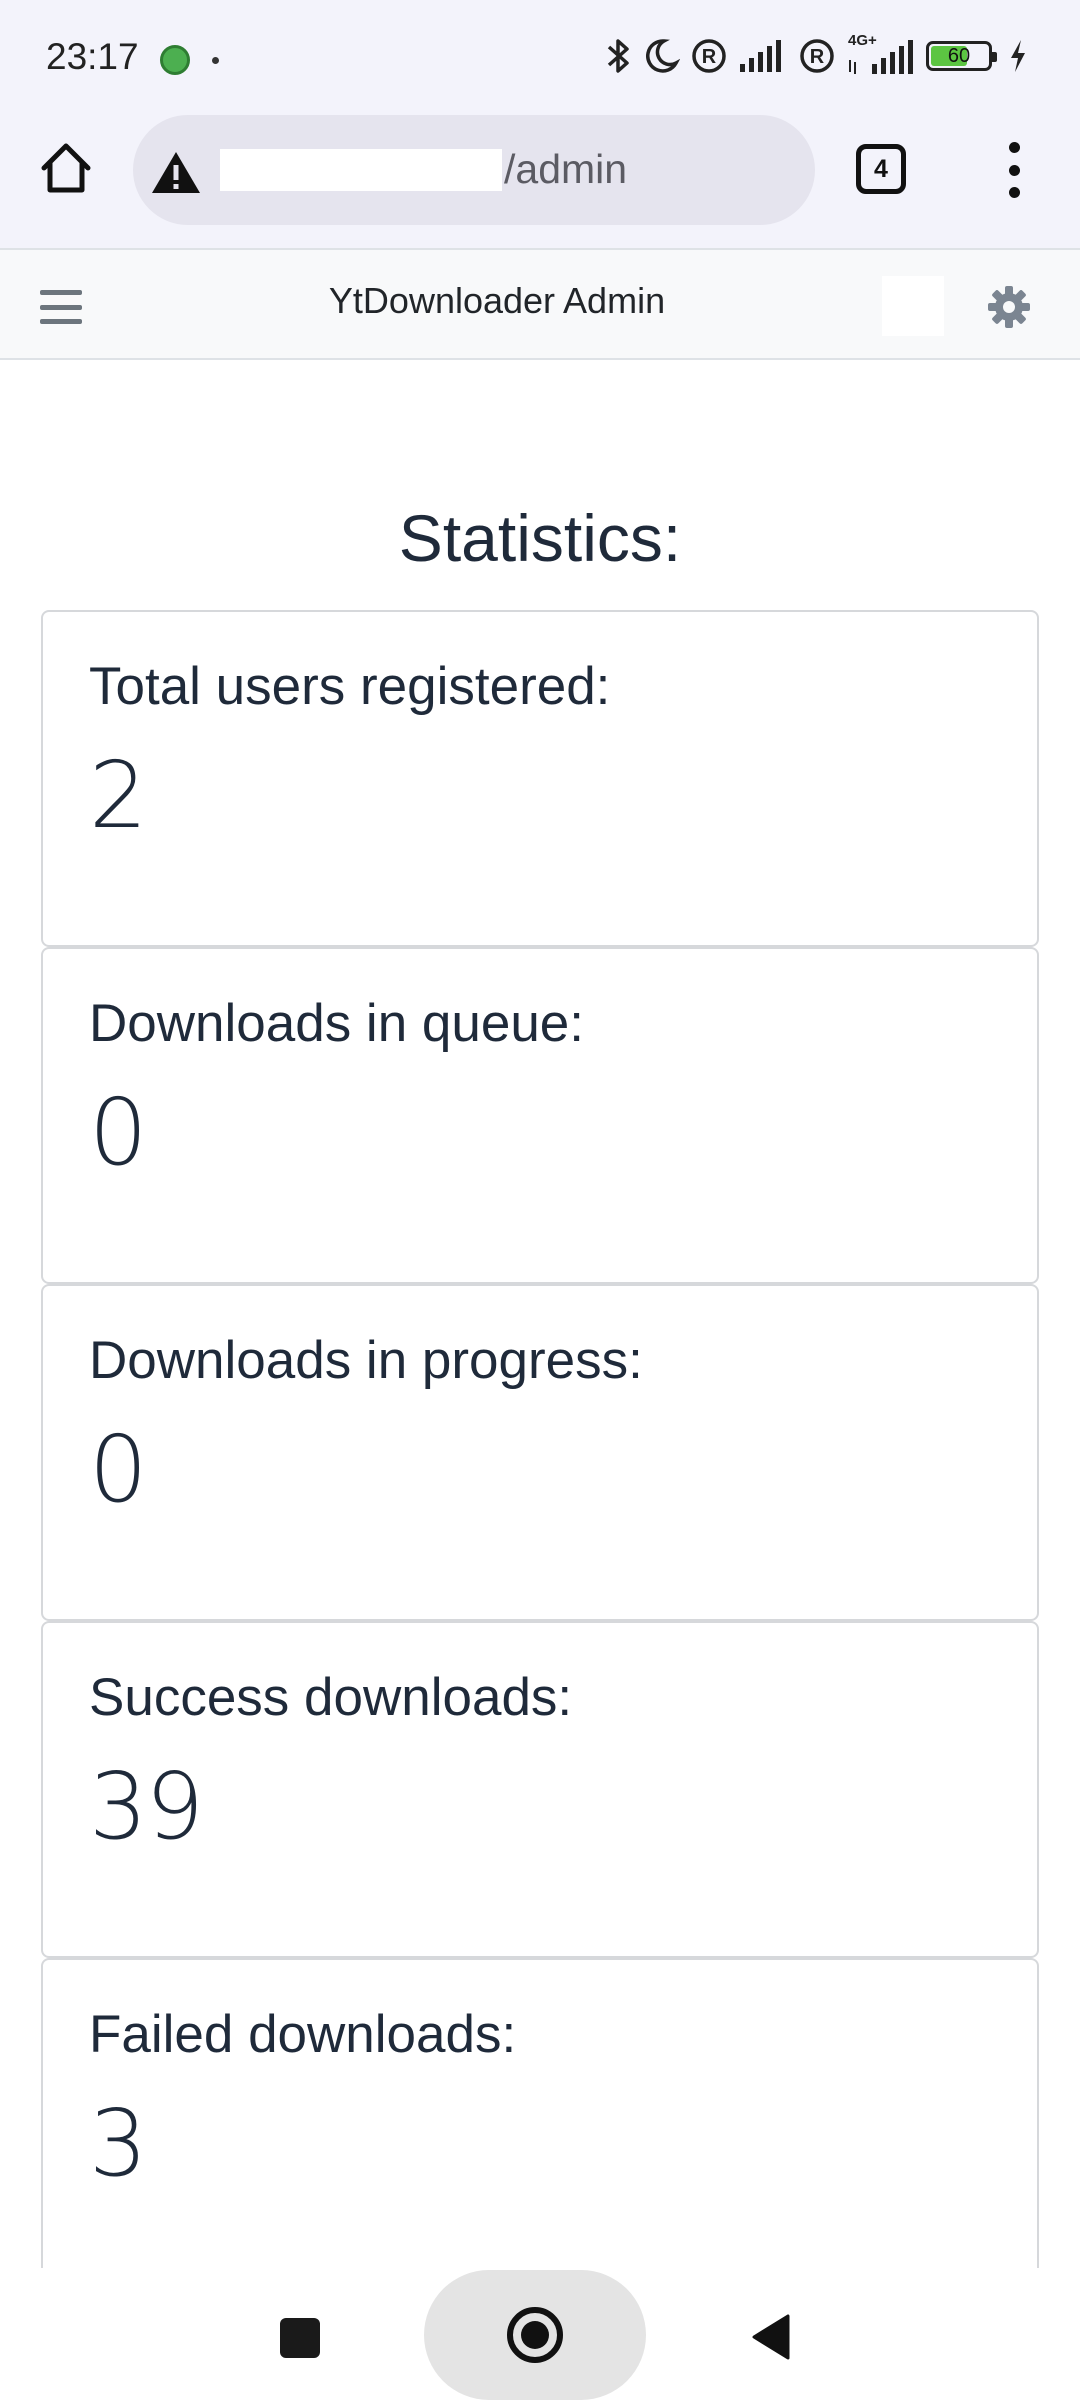  Describe the element at coordinates (771, 2337) in the screenshot. I see `back-icon` at that location.